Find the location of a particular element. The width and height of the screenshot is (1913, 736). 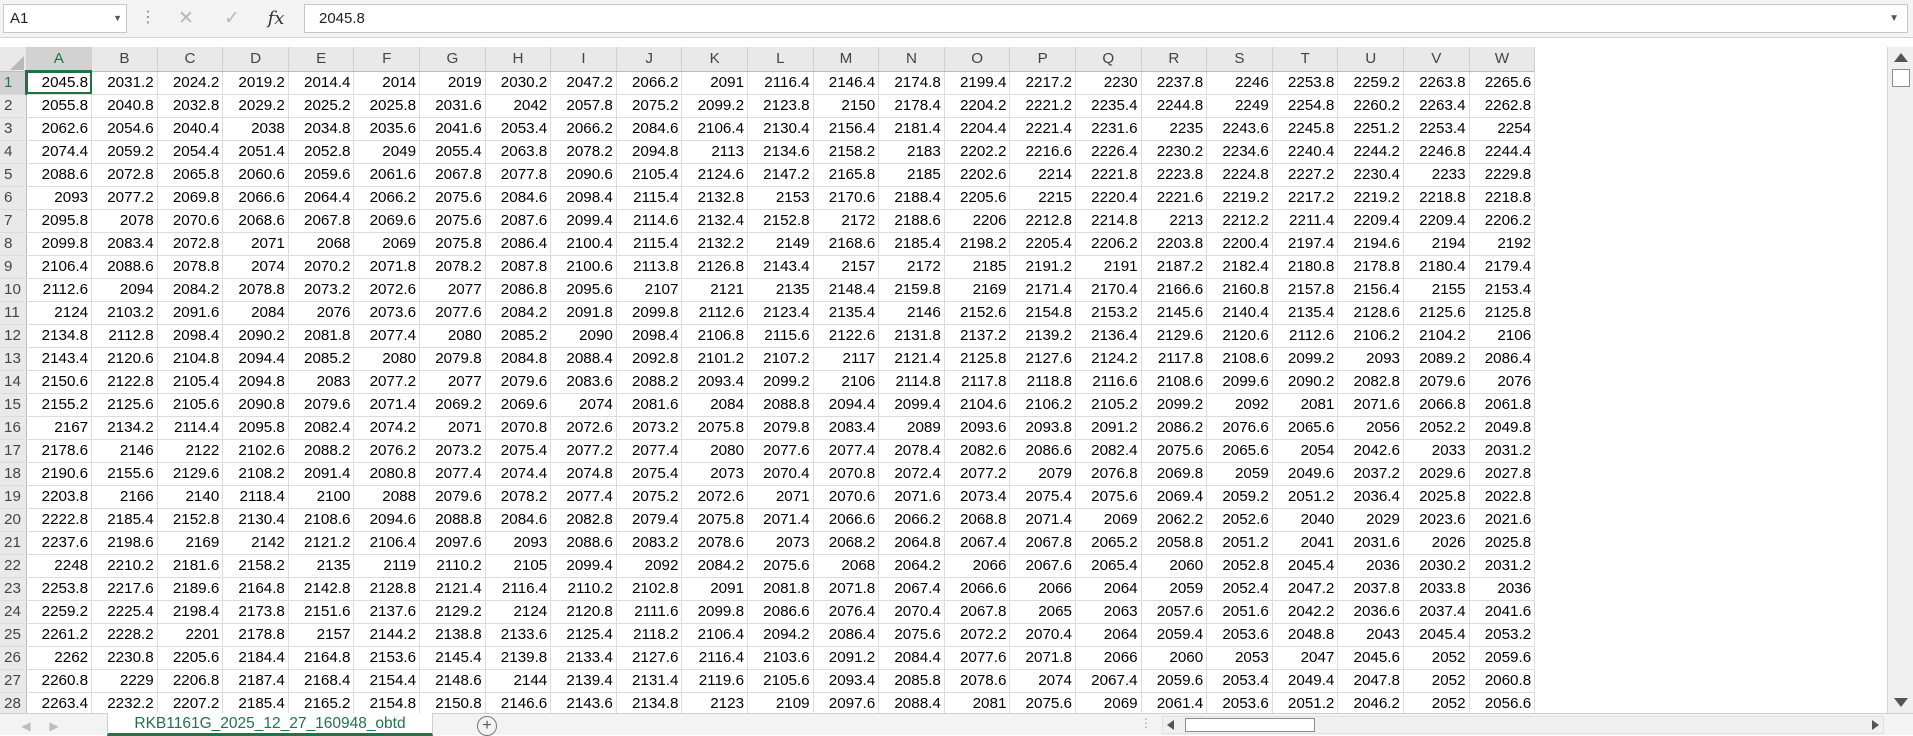

sheet-prev-icon: ◀ is located at coordinates (26, 726).